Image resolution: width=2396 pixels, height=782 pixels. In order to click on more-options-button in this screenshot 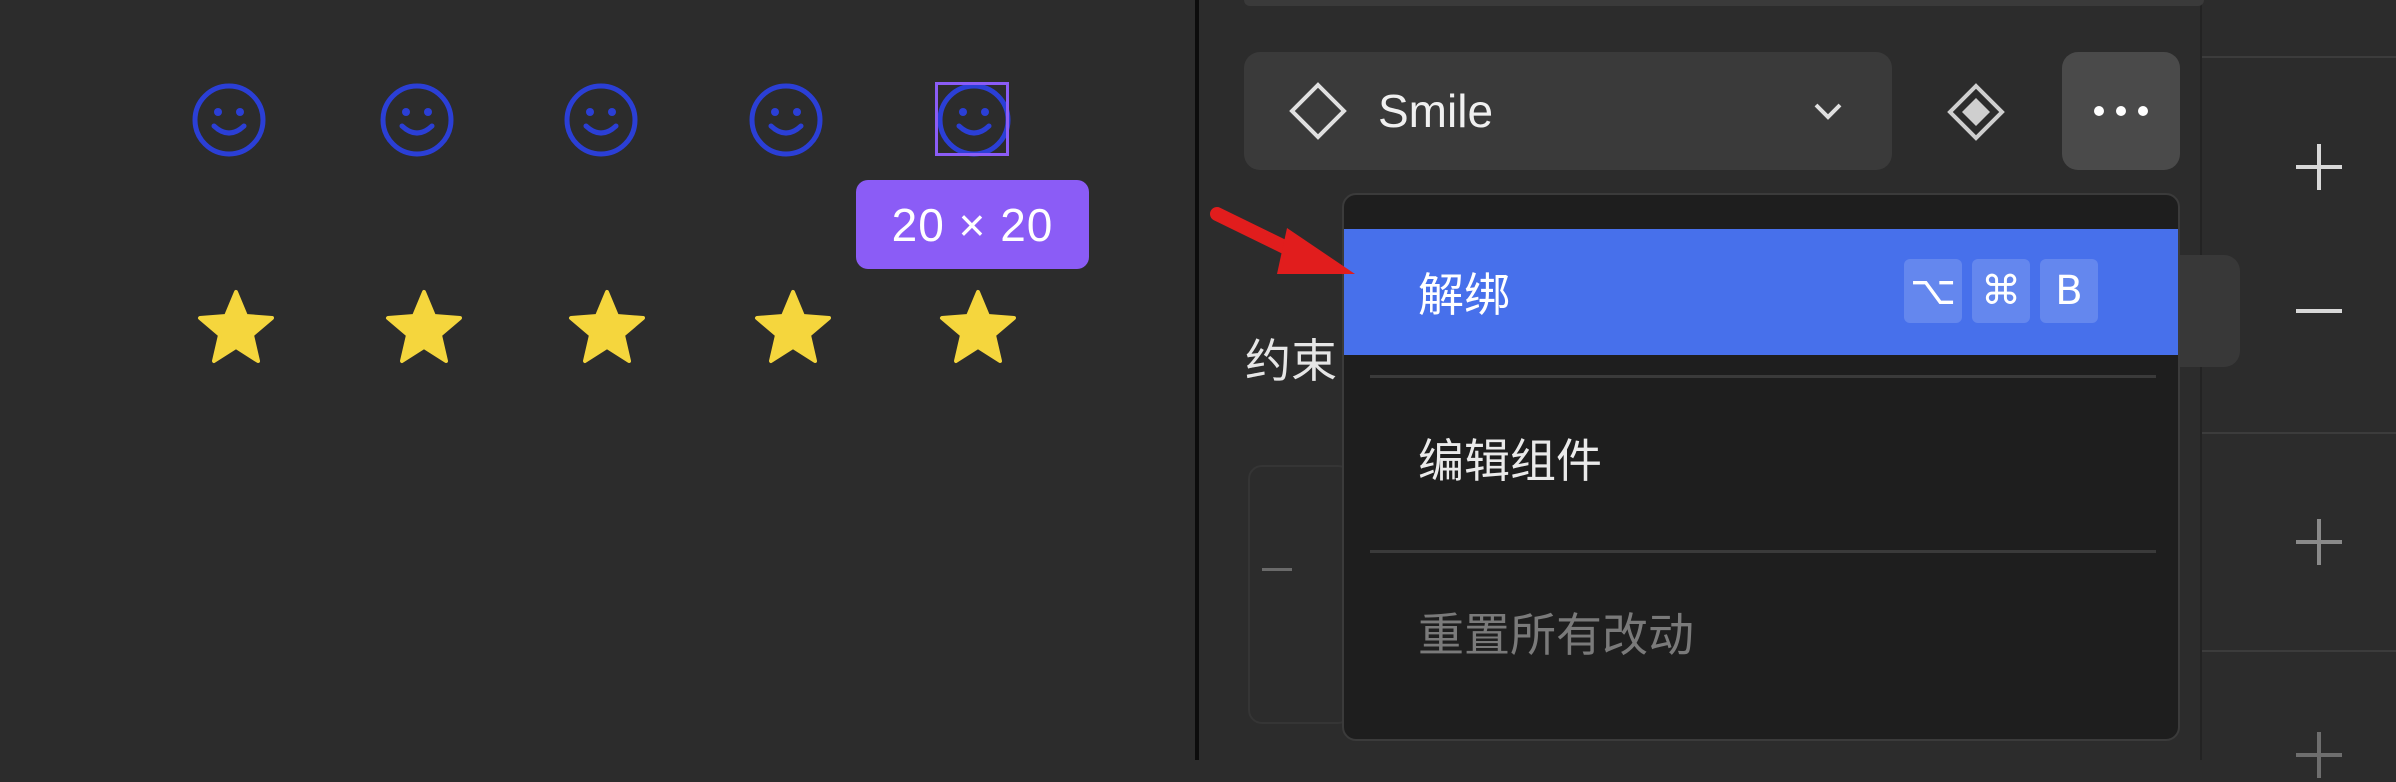, I will do `click(2121, 111)`.